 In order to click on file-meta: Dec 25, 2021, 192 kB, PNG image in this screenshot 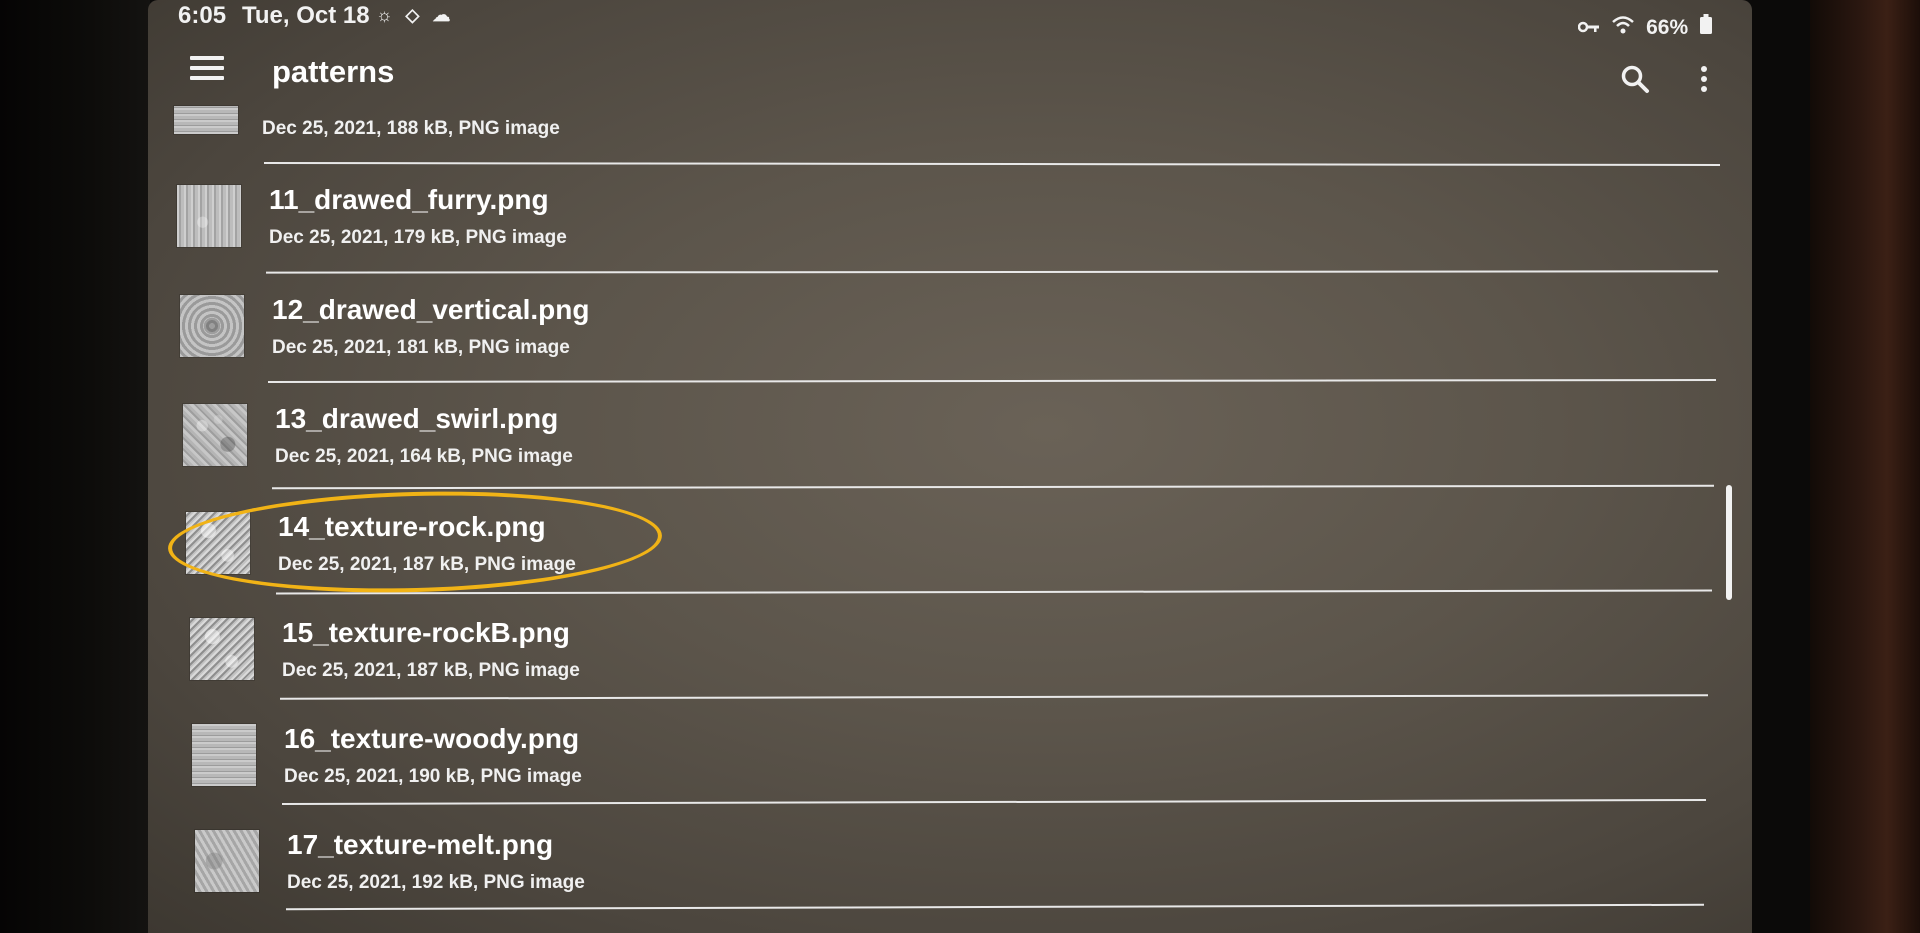, I will do `click(436, 882)`.